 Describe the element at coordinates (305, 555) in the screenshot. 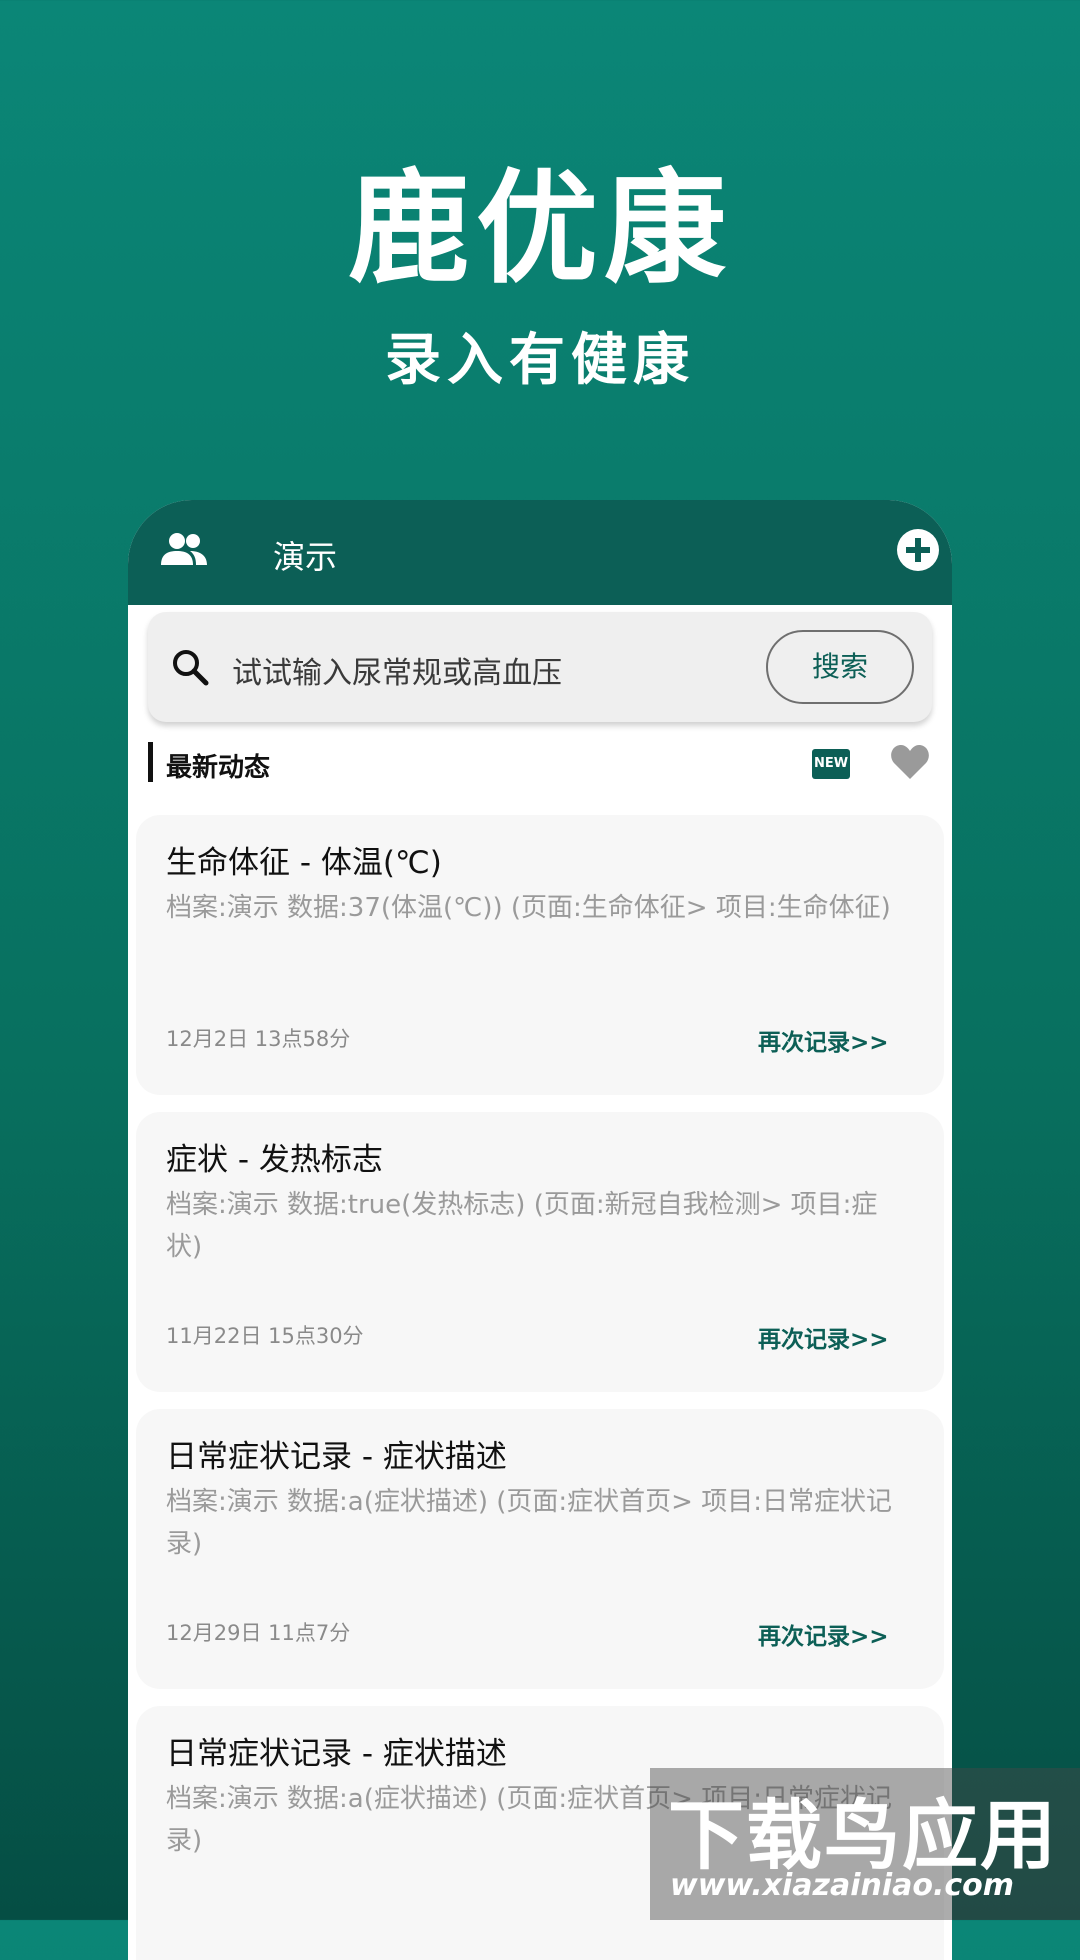

I see `profile-name: 演示` at that location.